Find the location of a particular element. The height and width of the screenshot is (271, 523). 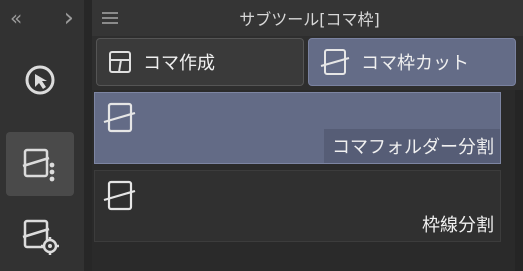

subtool-panel-header: サブツール[コマ枠] is located at coordinates (307, 18).